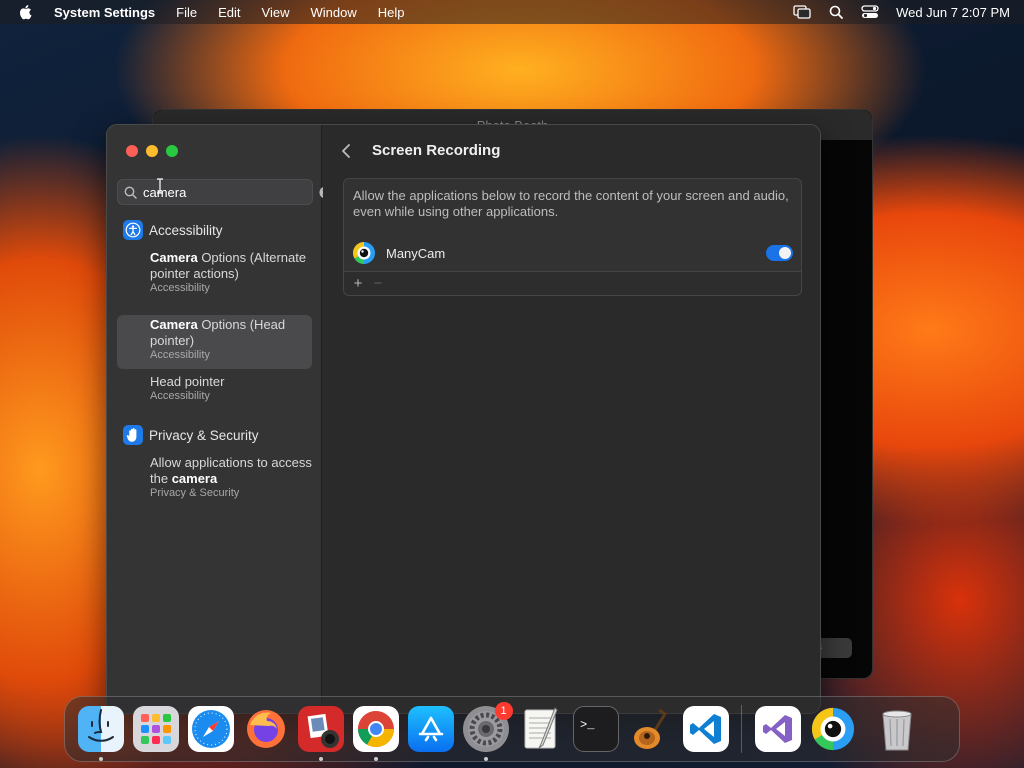  I want to click on dock-system-settings: 1, so click(487, 731).